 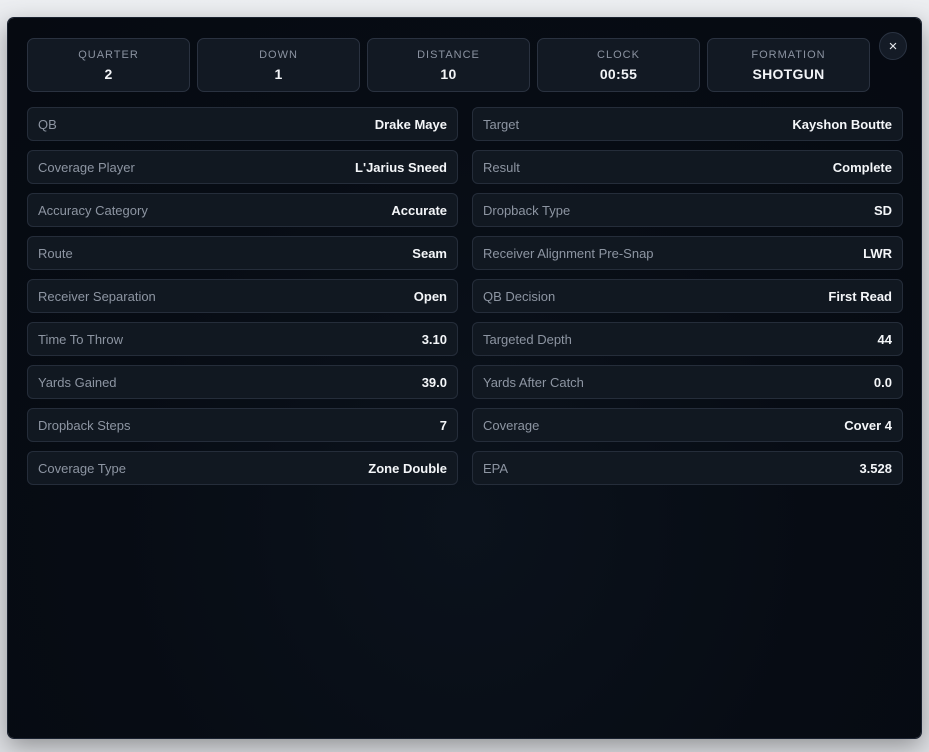 I want to click on detail-label: Receiver Alignment Pre-Snap, so click(x=568, y=253).